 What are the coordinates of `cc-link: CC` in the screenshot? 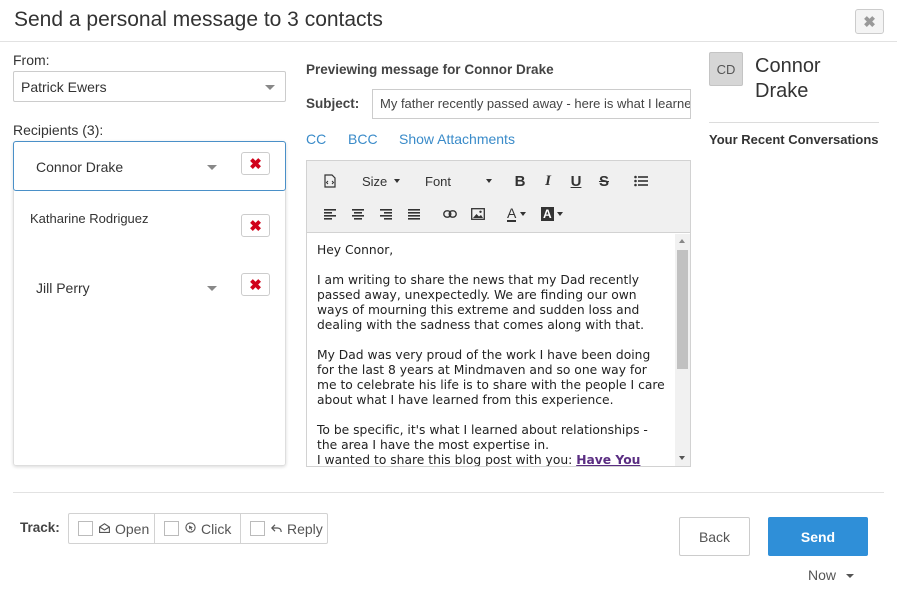 It's located at (316, 139).